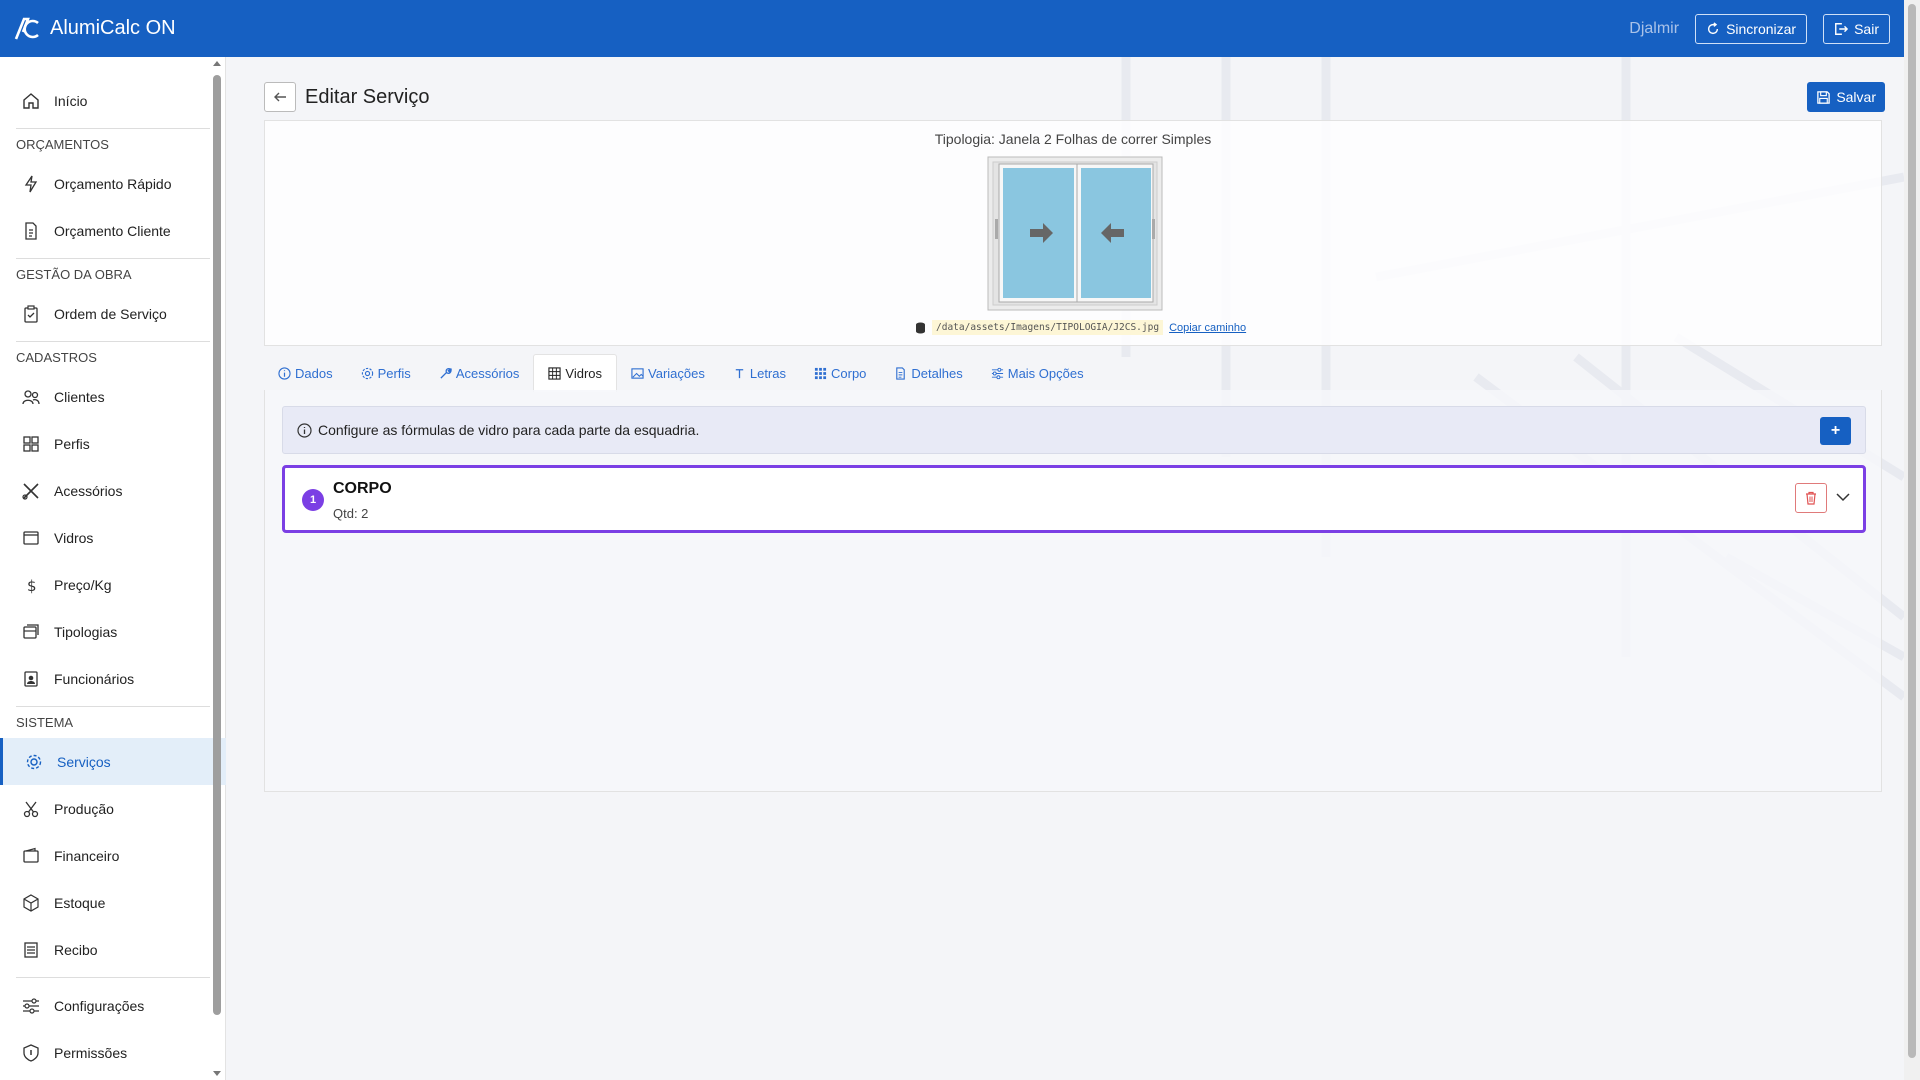 The image size is (1920, 1080). Describe the element at coordinates (479, 373) in the screenshot. I see `tab-acessorios: Acessórios` at that location.